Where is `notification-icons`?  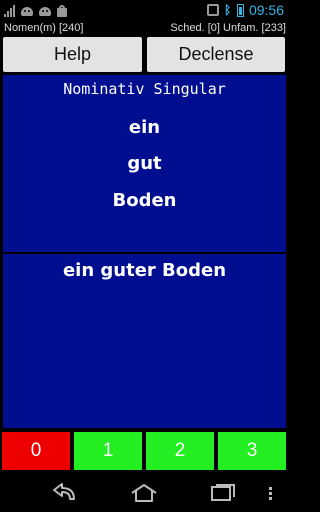 notification-icons is located at coordinates (36, 10).